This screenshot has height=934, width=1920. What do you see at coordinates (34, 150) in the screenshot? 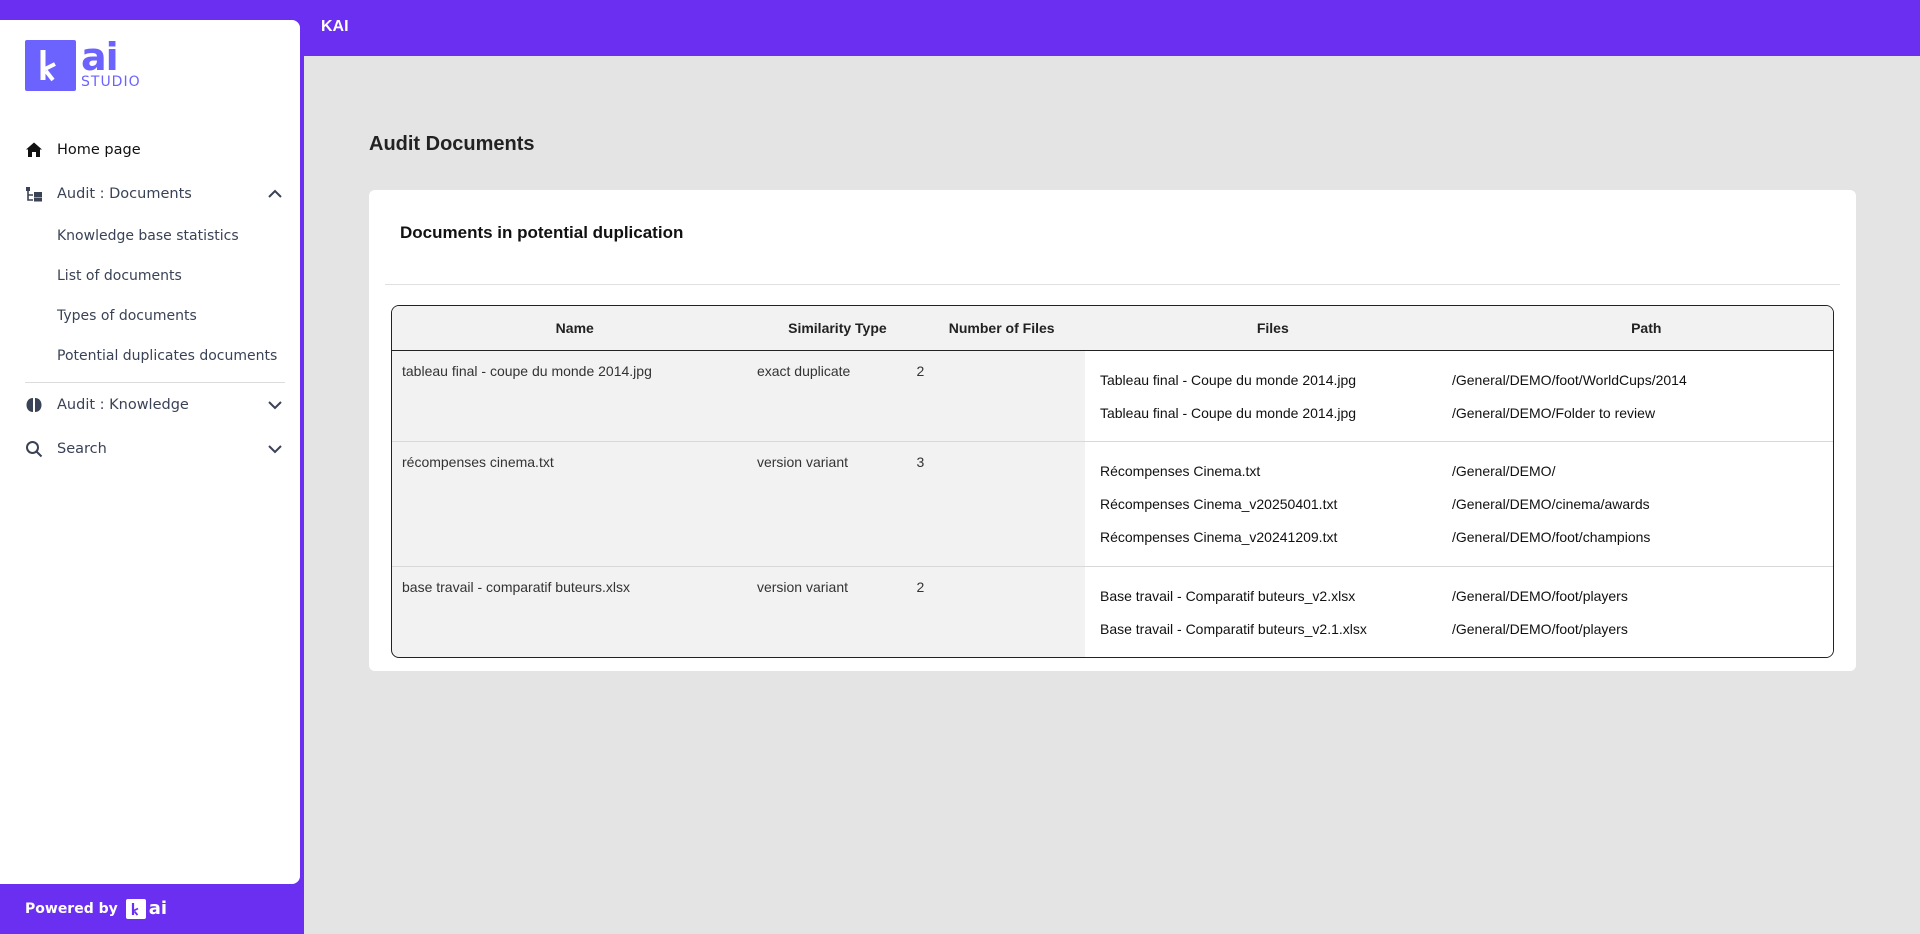
I see `home-icon` at bounding box center [34, 150].